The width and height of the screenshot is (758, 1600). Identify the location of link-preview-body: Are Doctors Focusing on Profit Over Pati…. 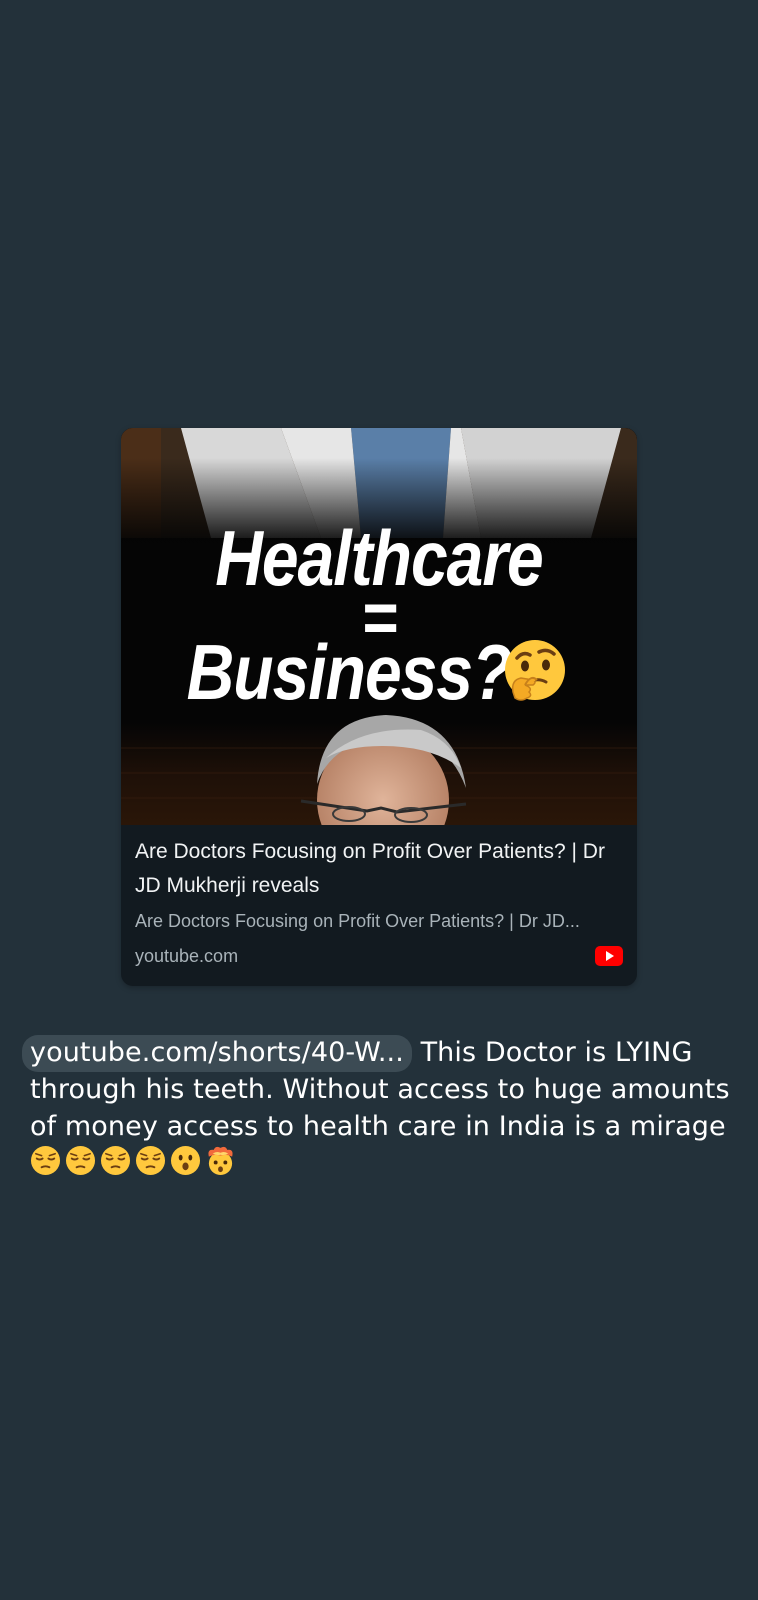
(379, 880).